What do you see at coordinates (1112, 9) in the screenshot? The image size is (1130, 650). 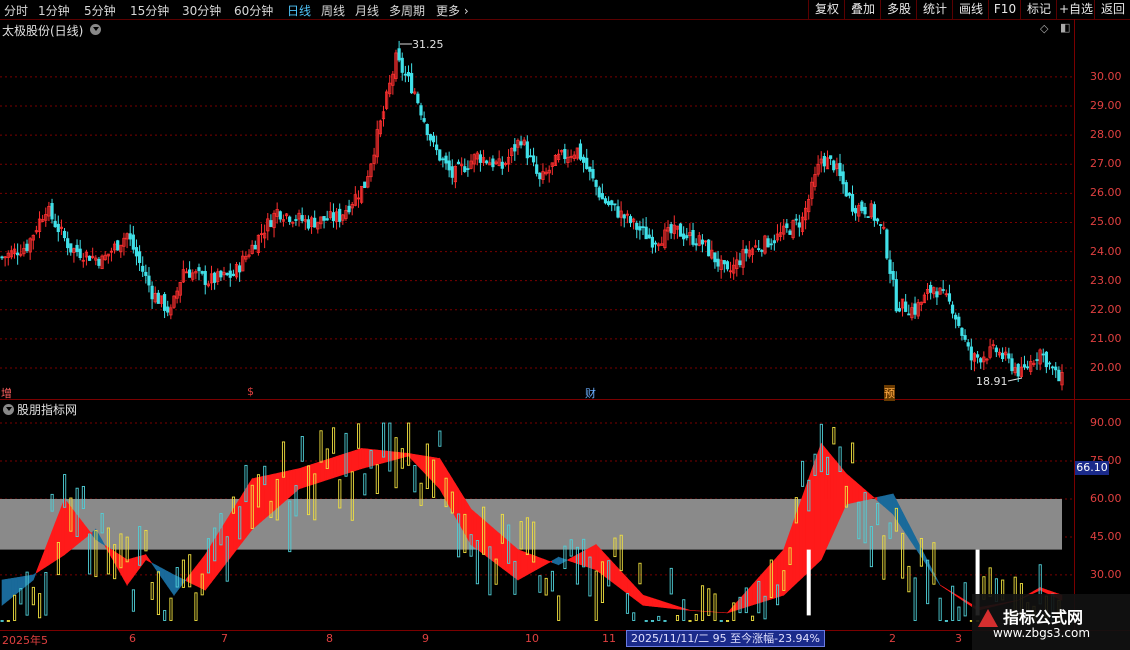 I see `back-button: 返回` at bounding box center [1112, 9].